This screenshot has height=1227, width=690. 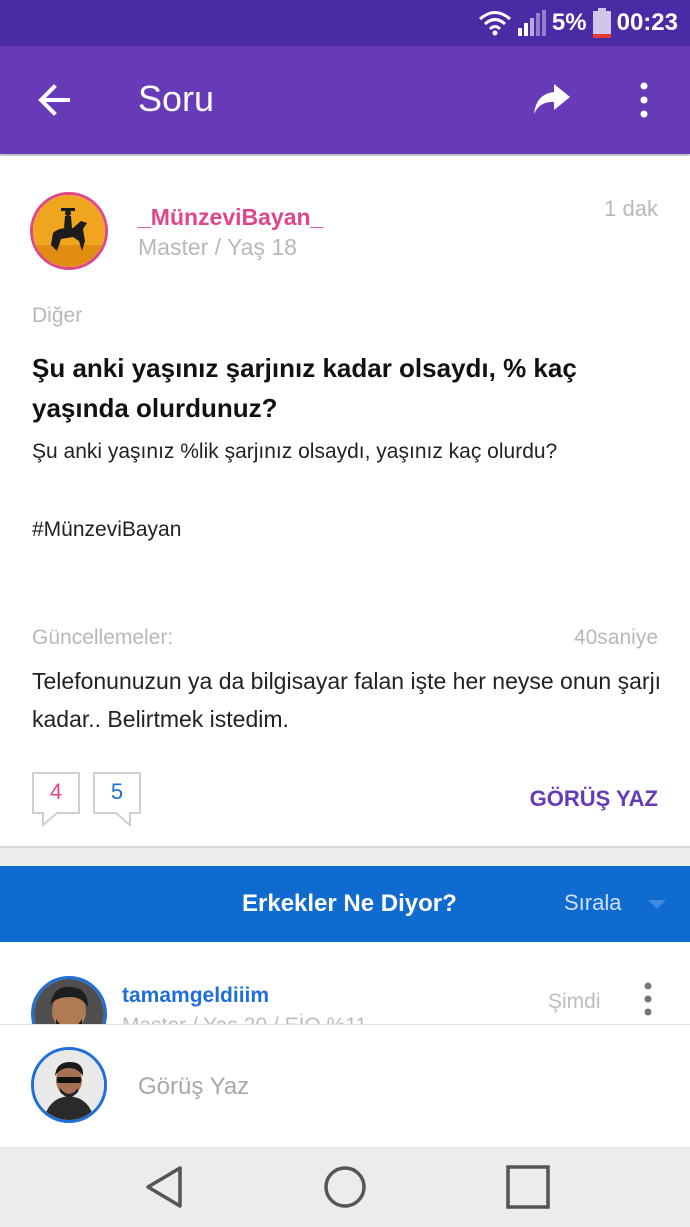 I want to click on system-nav-bar, so click(x=345, y=1187).